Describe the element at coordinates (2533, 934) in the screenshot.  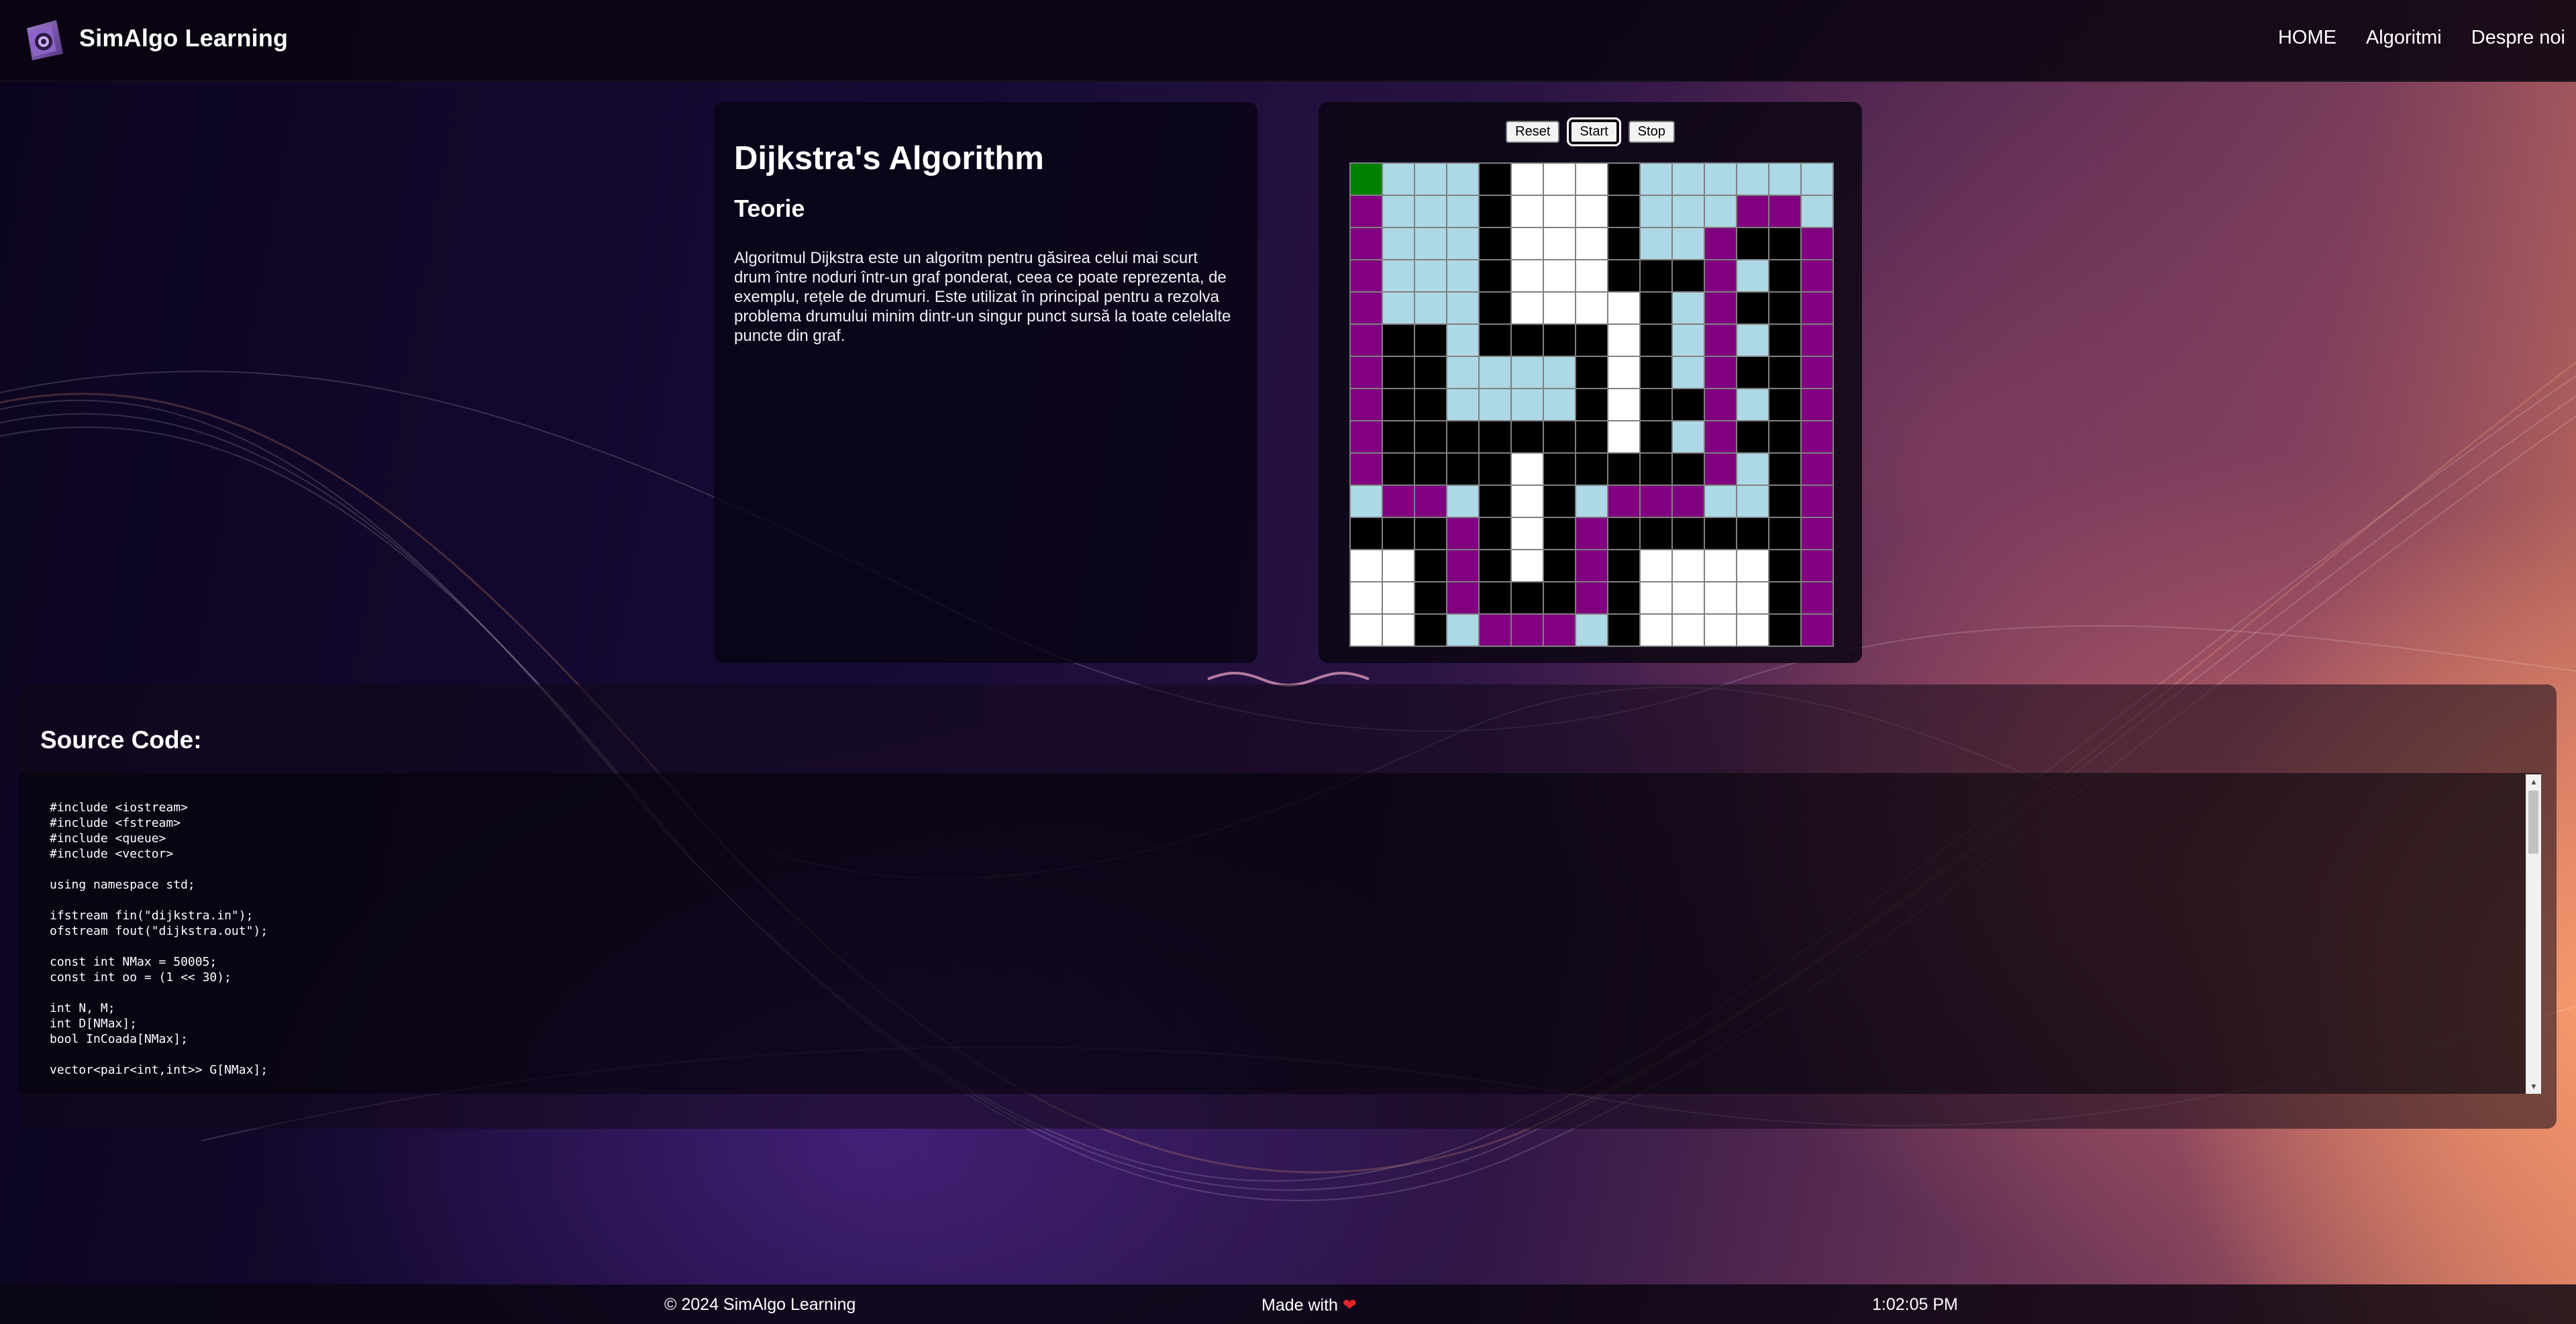
I see `code-scrollbar: ▲ ▼` at that location.